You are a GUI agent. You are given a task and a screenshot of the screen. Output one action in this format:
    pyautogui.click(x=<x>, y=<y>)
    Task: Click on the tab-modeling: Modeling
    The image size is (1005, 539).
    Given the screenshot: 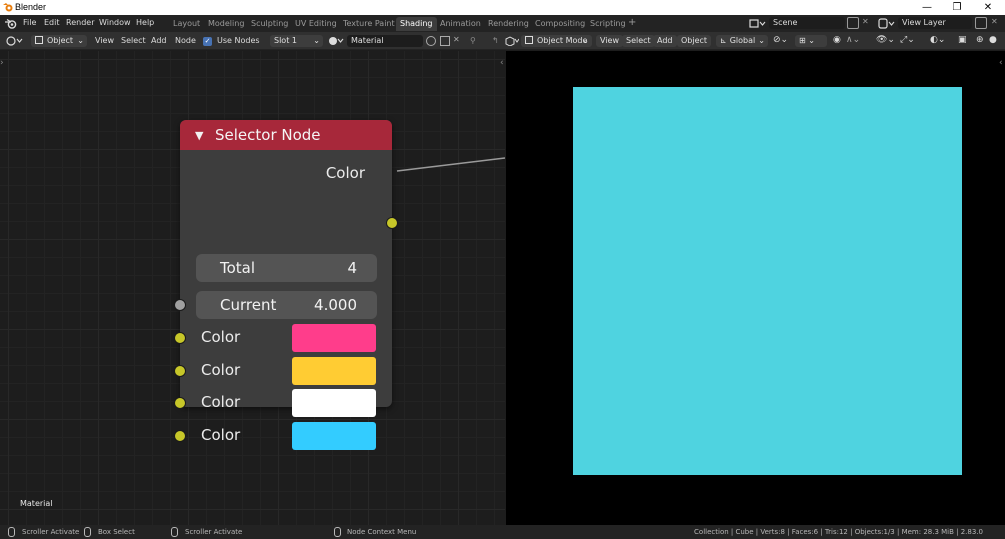 What is the action you would take?
    pyautogui.click(x=226, y=23)
    